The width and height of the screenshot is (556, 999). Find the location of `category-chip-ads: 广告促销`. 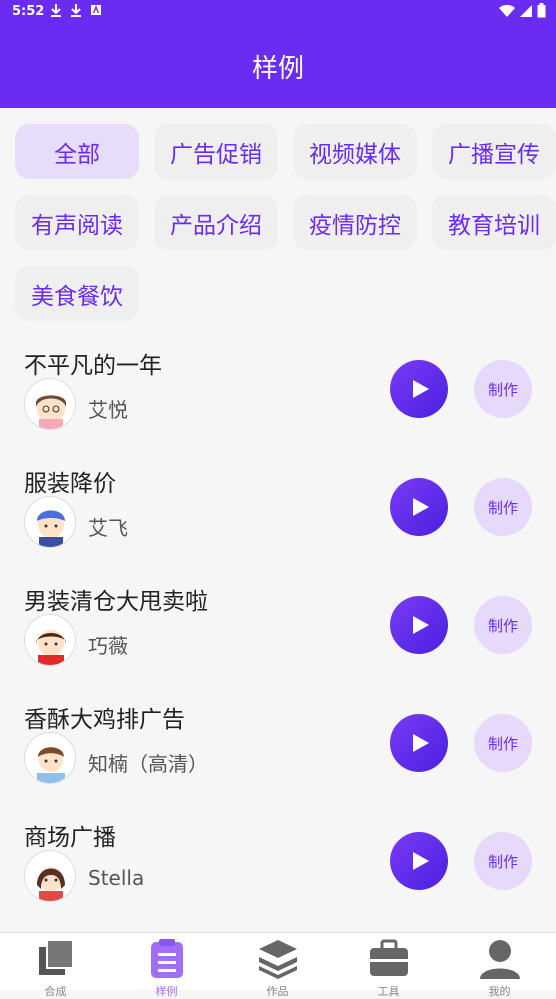

category-chip-ads: 广告促销 is located at coordinates (216, 151).